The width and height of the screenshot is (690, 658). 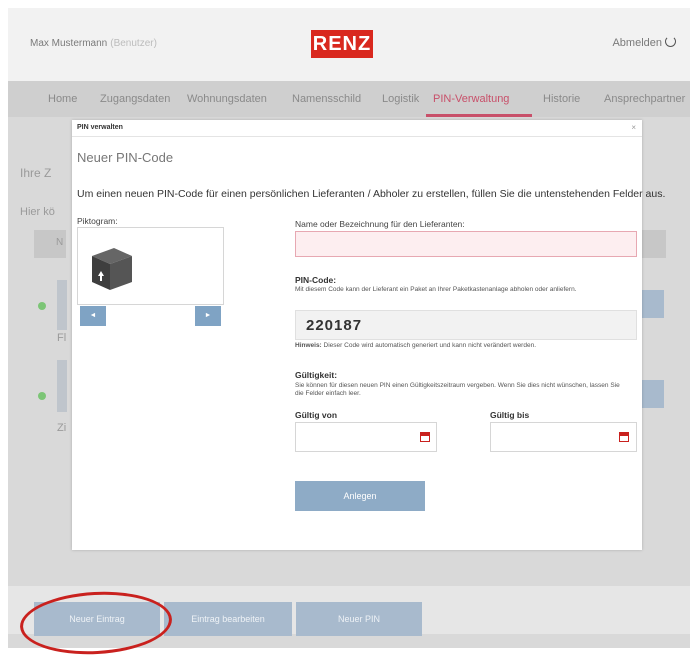 What do you see at coordinates (135, 99) in the screenshot?
I see `tab-zugangsdaten: Zugangsdaten` at bounding box center [135, 99].